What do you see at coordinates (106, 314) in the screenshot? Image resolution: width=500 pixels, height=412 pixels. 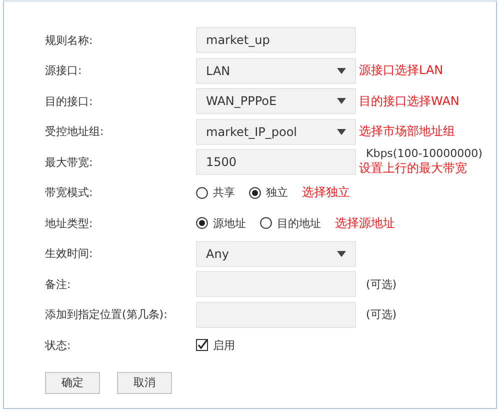 I see `field-label: 添加到指定位置(第几条):` at bounding box center [106, 314].